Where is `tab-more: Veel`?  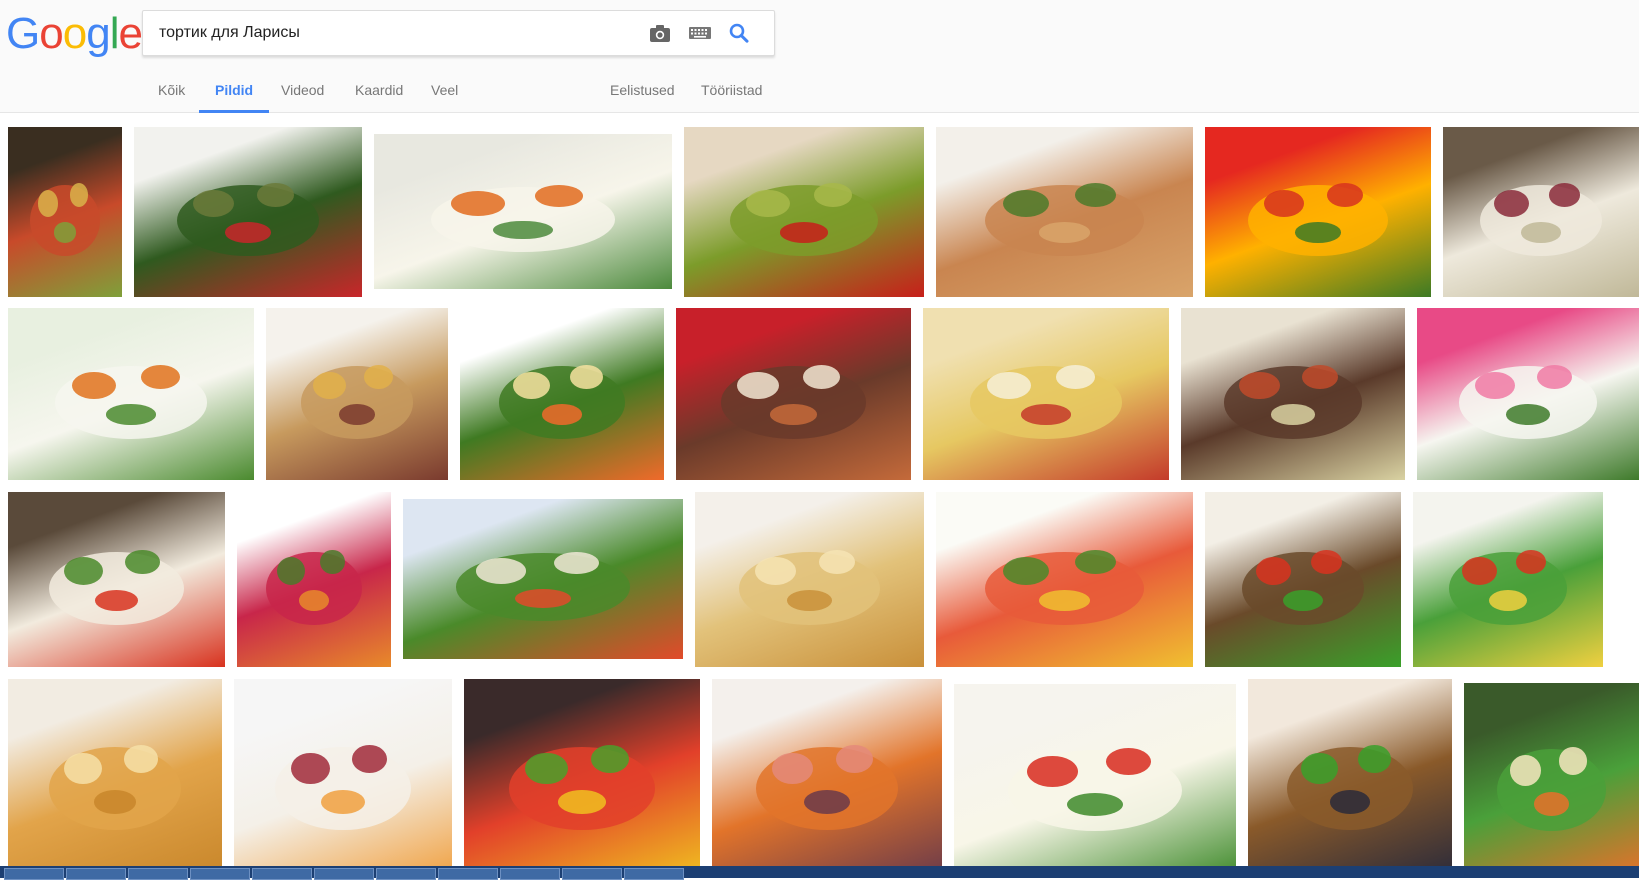
tab-more: Veel is located at coordinates (444, 92).